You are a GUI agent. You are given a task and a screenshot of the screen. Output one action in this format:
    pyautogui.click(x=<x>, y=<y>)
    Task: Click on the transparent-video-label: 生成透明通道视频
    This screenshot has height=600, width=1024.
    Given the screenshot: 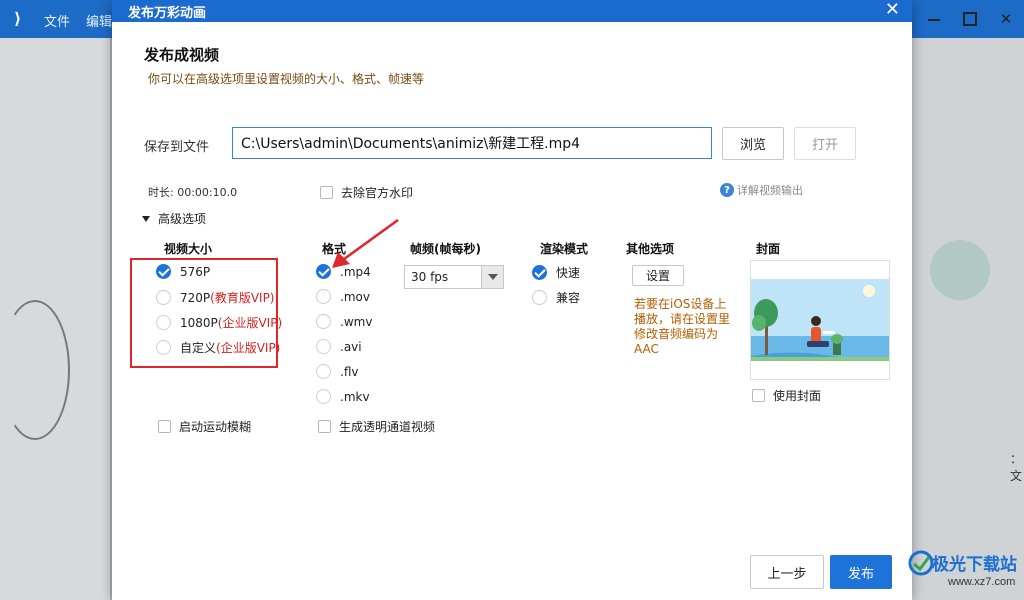 What is the action you would take?
    pyautogui.click(x=387, y=427)
    